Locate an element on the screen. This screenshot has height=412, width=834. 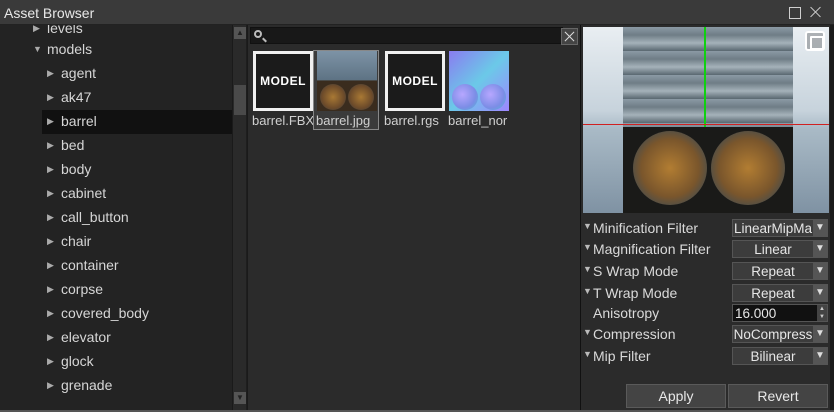
prop-label: S Wrap Mode is located at coordinates (636, 271).